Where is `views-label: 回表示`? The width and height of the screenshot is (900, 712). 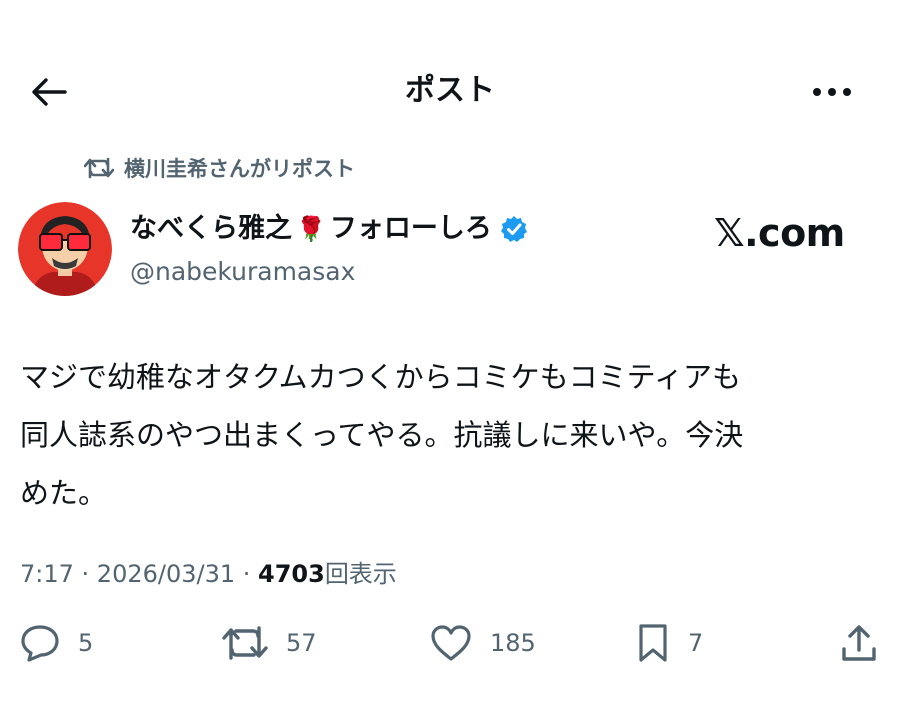
views-label: 回表示 is located at coordinates (360, 574).